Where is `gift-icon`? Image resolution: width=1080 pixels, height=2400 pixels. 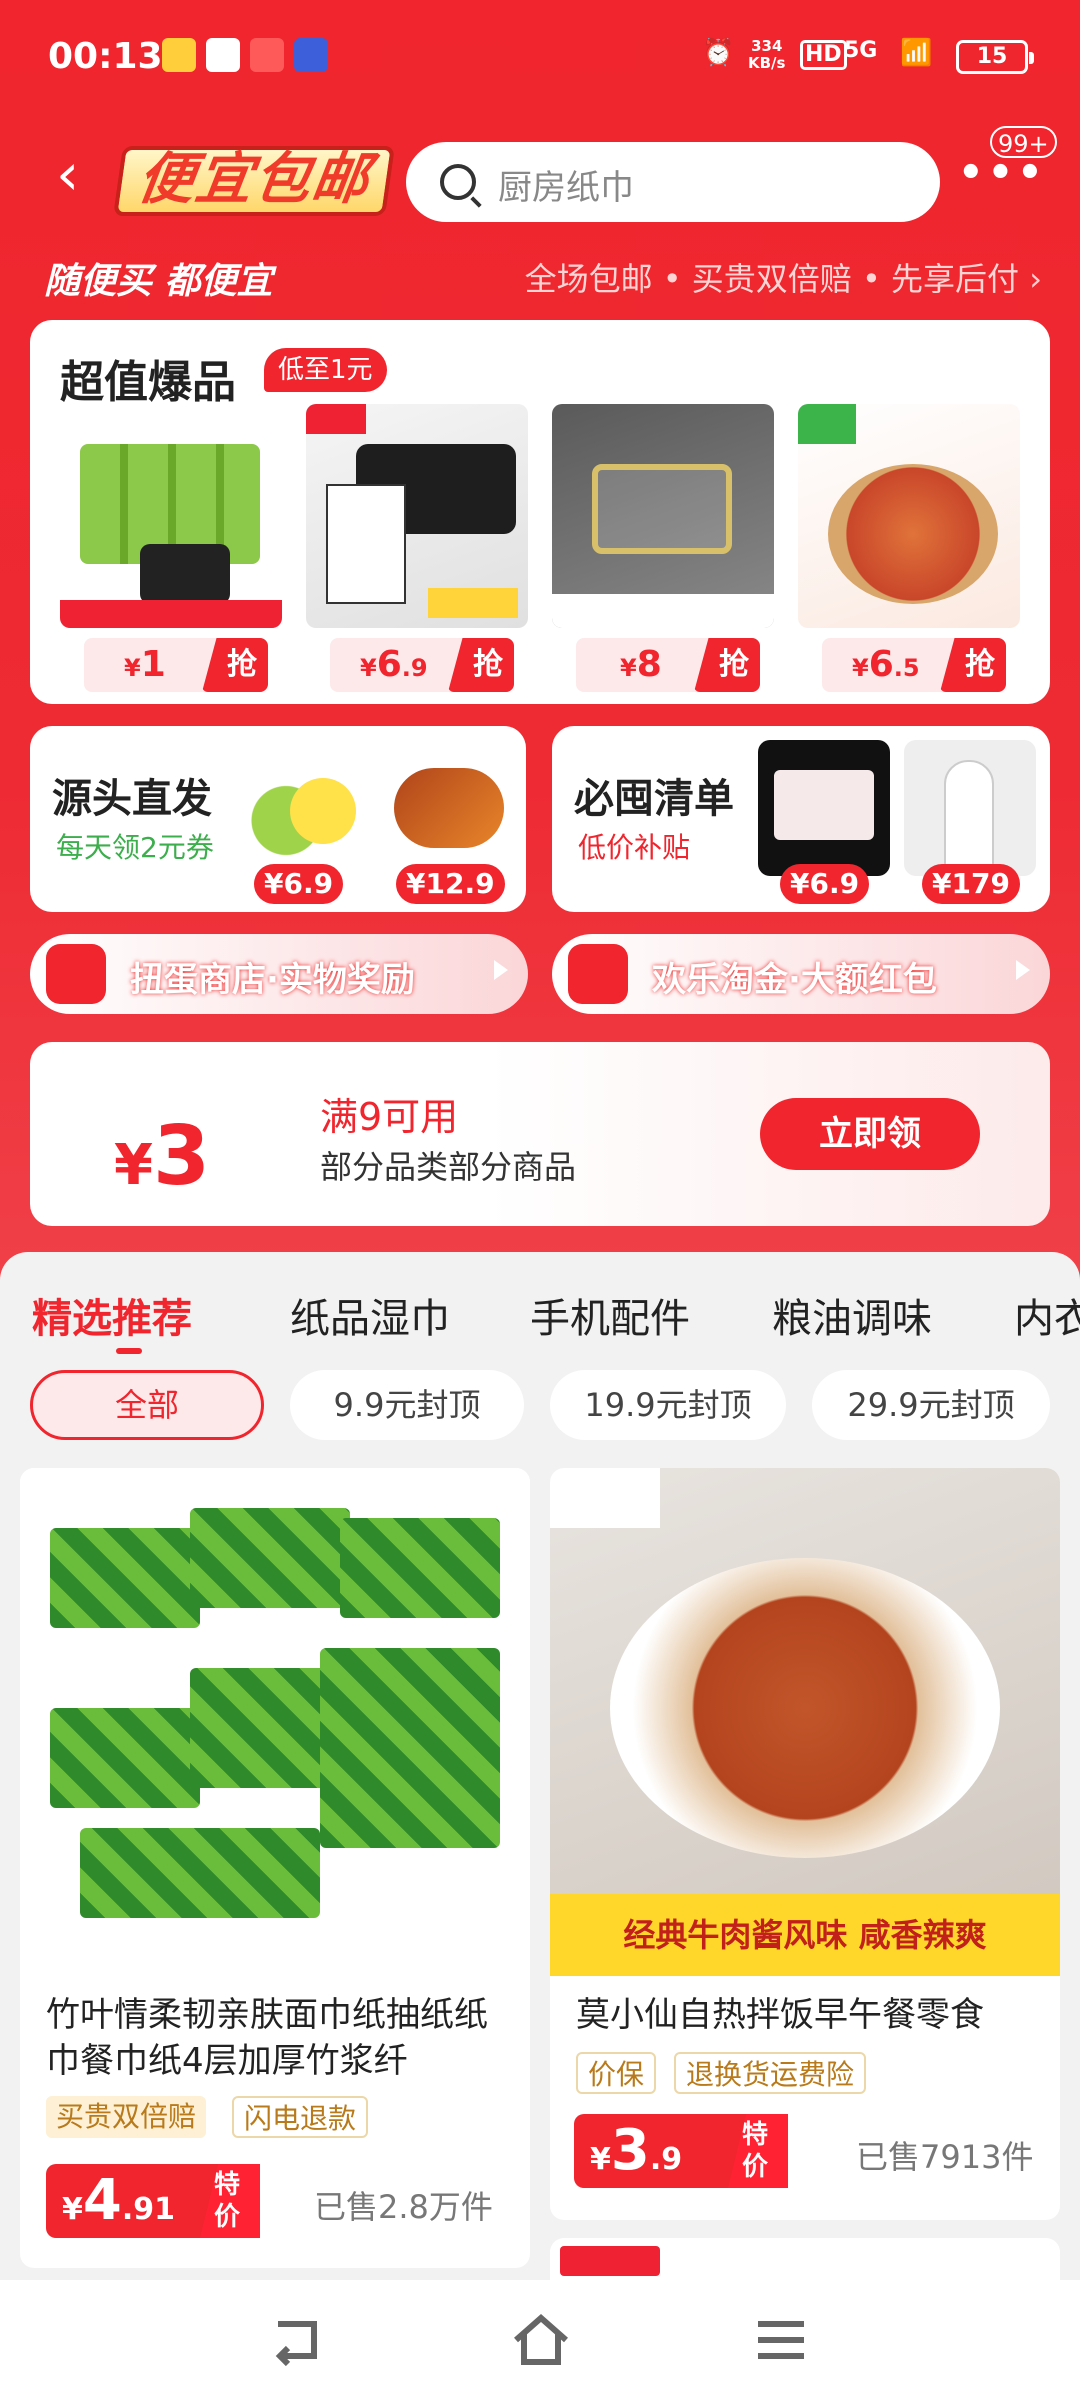 gift-icon is located at coordinates (598, 974).